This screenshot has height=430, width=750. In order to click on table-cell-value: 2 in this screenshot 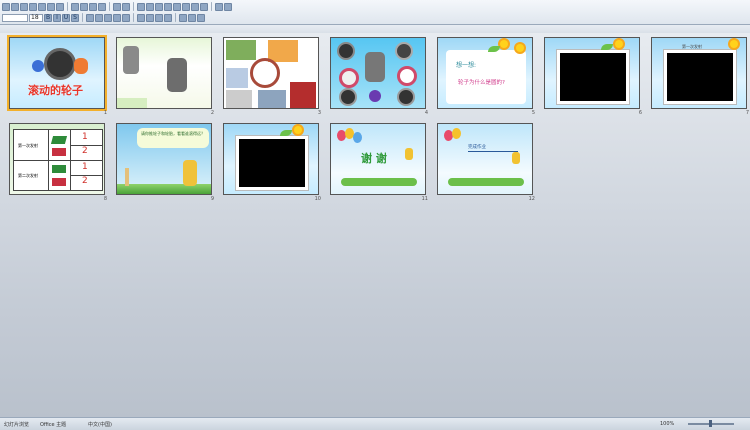, I will do `click(85, 181)`.